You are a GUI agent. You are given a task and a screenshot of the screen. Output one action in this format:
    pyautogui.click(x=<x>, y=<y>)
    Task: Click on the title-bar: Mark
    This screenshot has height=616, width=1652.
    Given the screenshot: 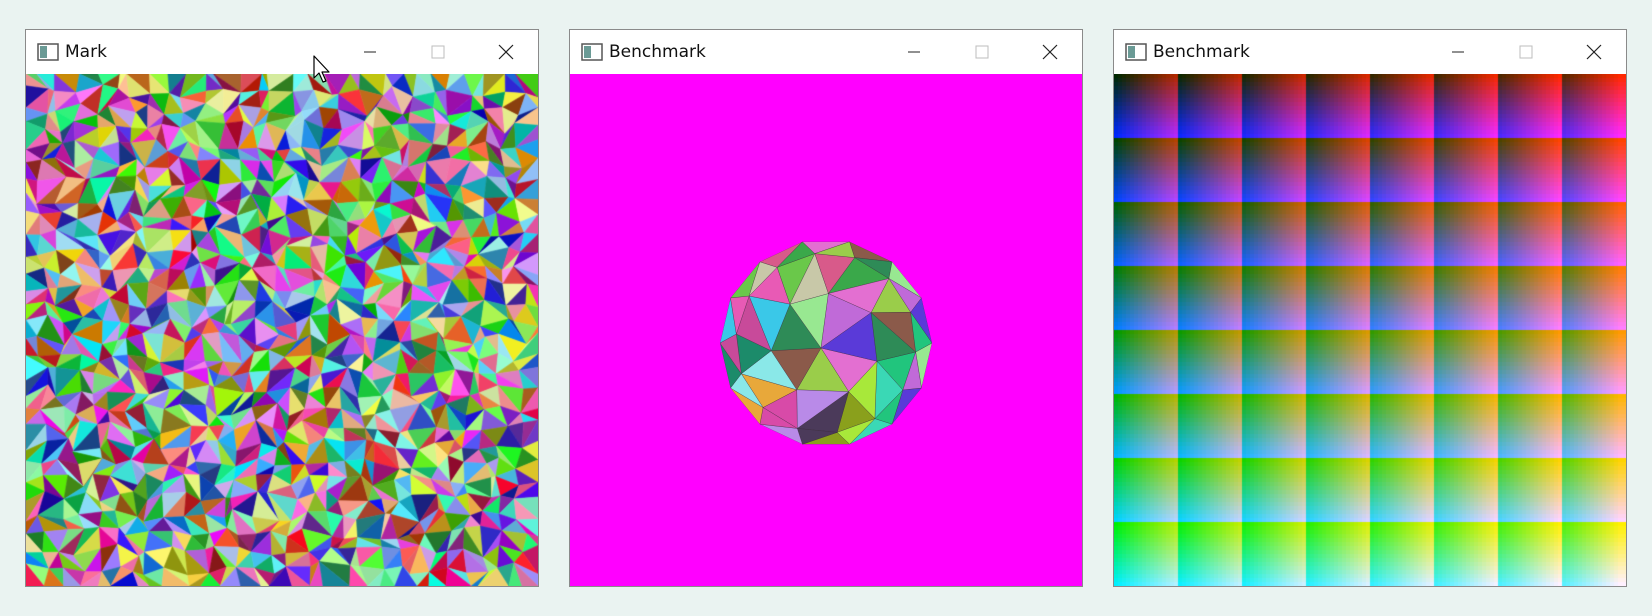 What is the action you would take?
    pyautogui.click(x=282, y=52)
    